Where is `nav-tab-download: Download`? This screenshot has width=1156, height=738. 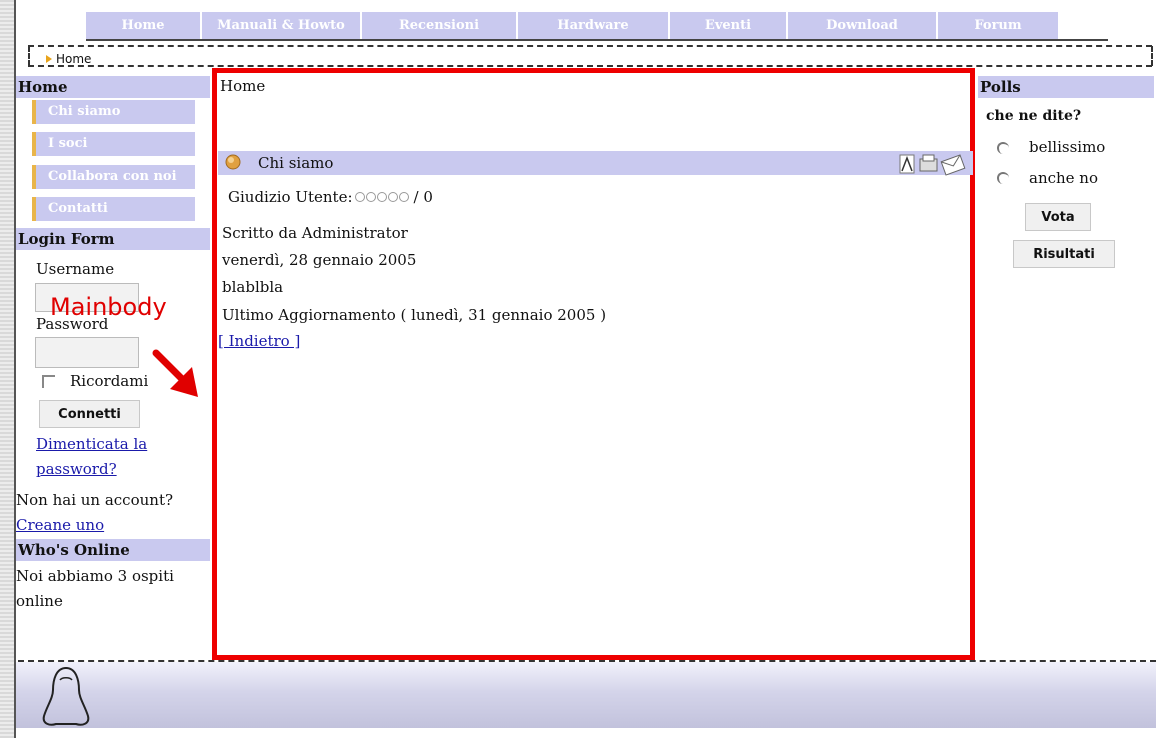
nav-tab-download: Download is located at coordinates (863, 25).